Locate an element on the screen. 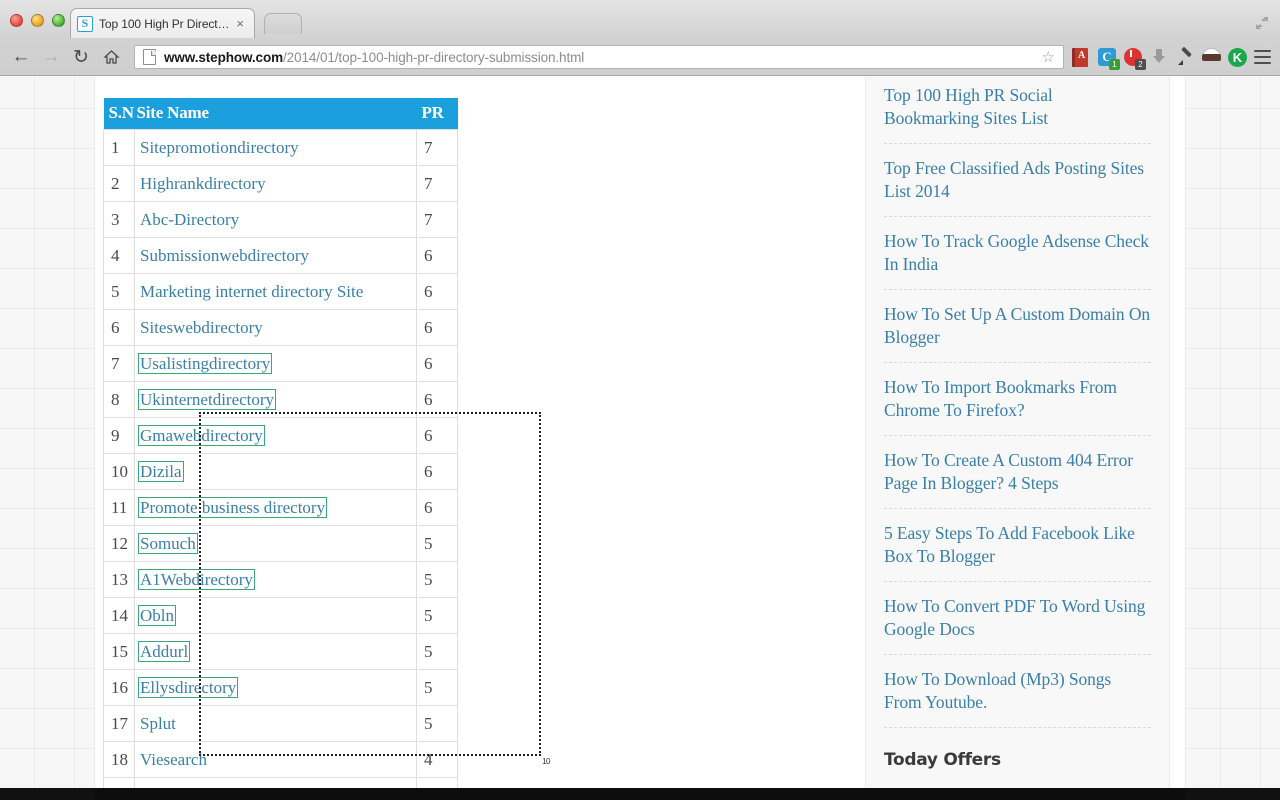  row-serial-number: 1 is located at coordinates (119, 147).